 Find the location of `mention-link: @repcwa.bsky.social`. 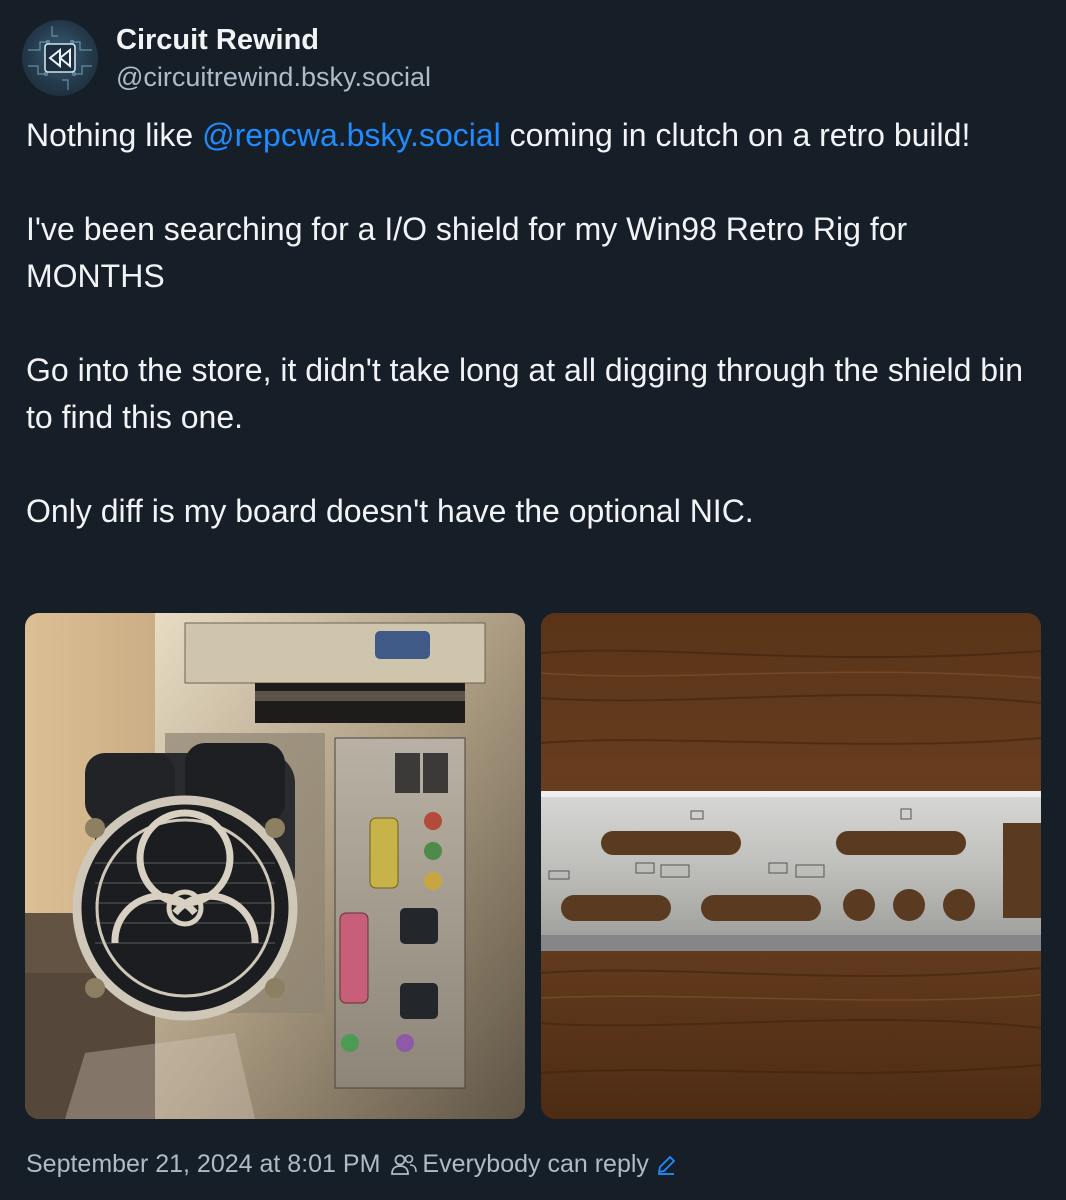

mention-link: @repcwa.bsky.social is located at coordinates (351, 135).